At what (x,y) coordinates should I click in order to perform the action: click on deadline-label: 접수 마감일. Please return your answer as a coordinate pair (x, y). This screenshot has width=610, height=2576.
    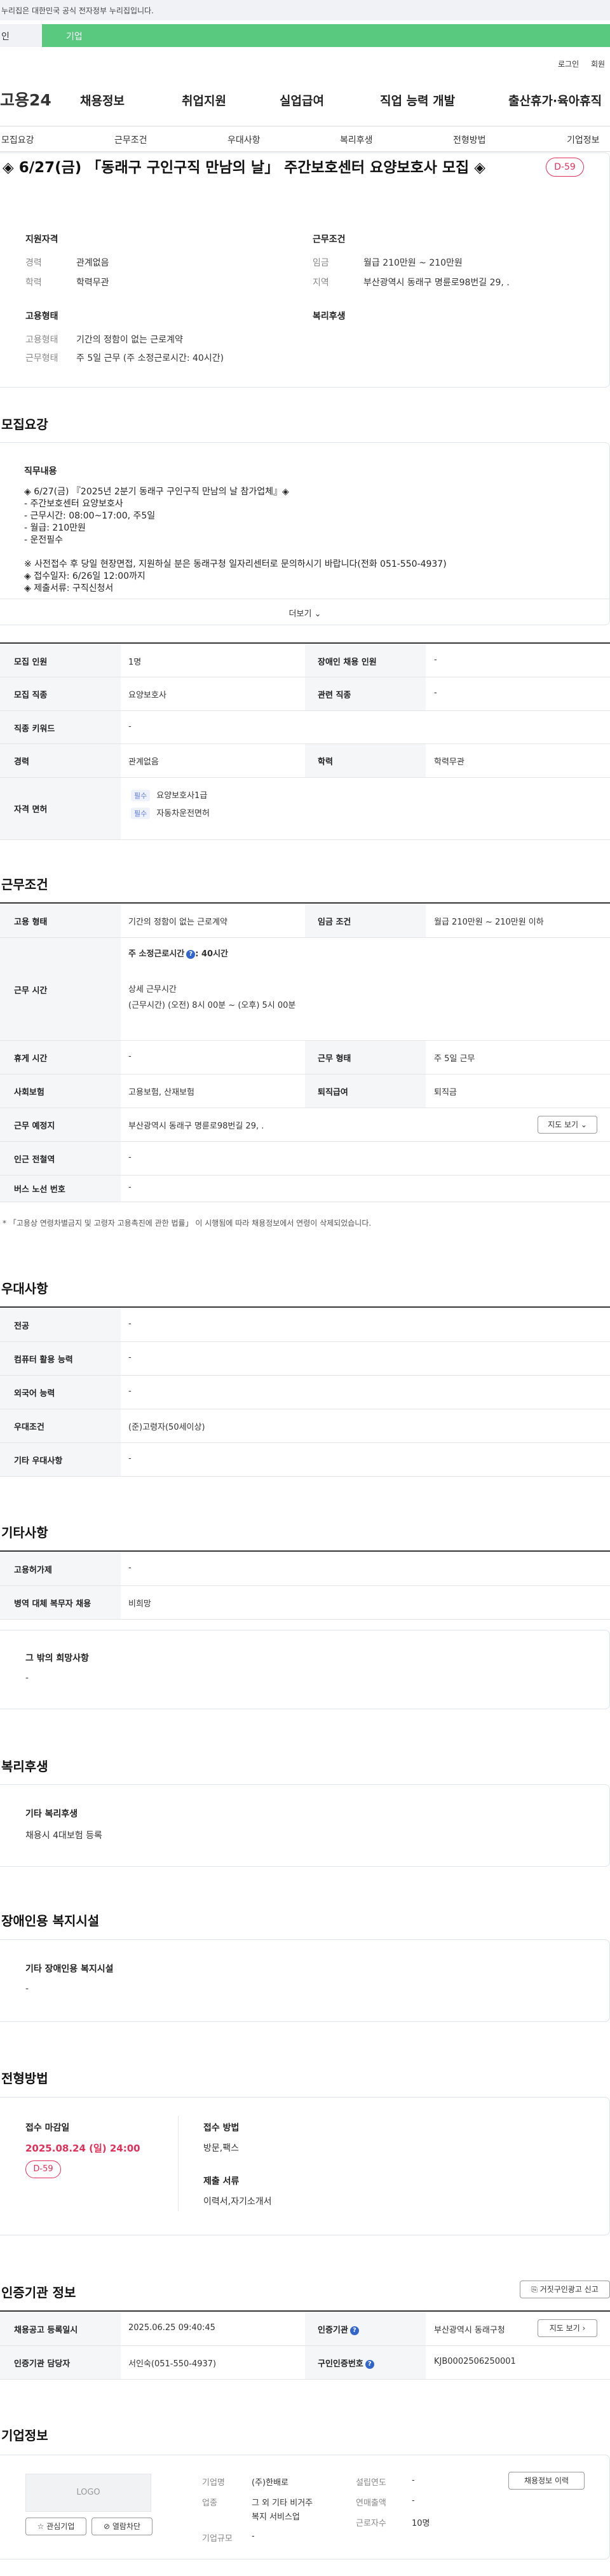
    Looking at the image, I should click on (47, 2128).